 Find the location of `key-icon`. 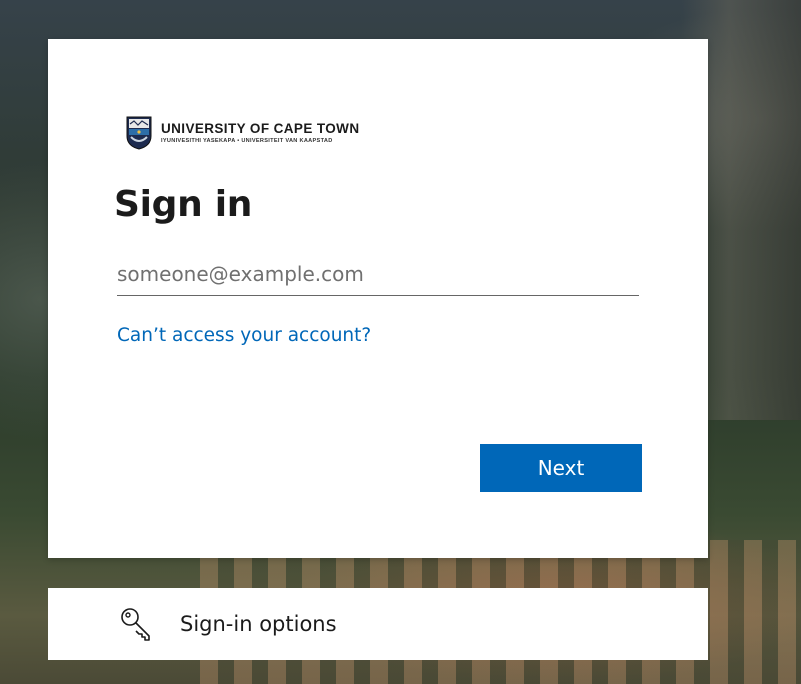

key-icon is located at coordinates (135, 624).